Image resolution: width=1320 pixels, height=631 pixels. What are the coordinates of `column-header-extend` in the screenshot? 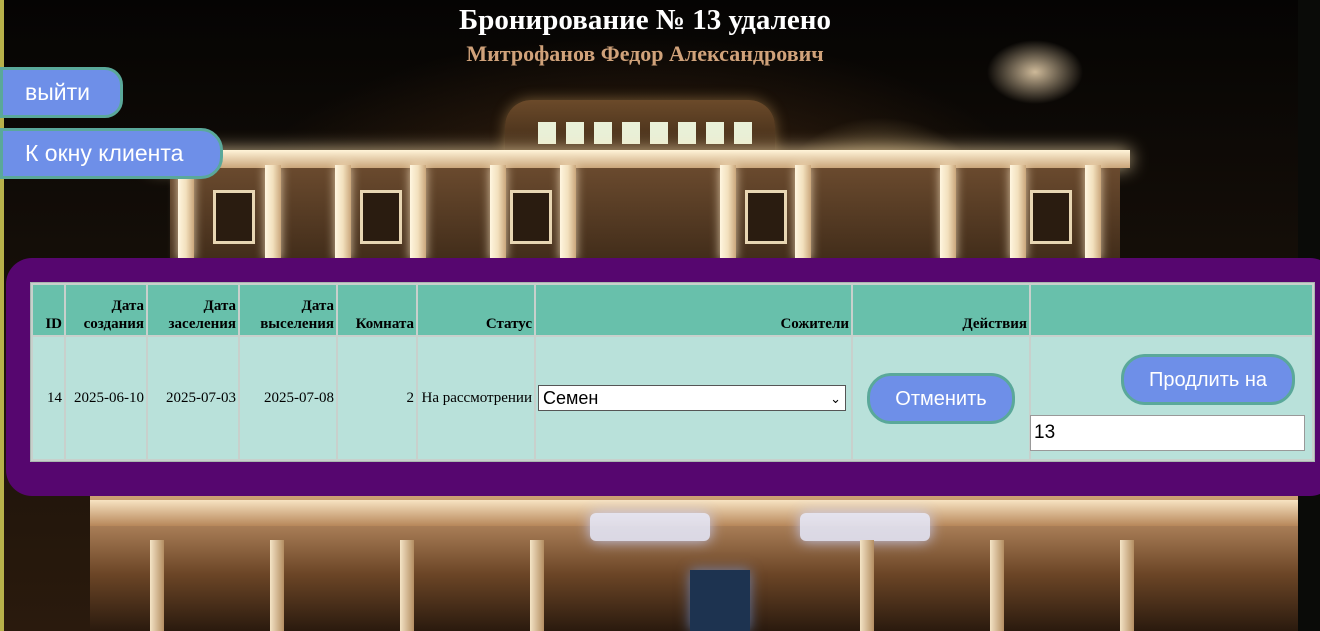 It's located at (1171, 310).